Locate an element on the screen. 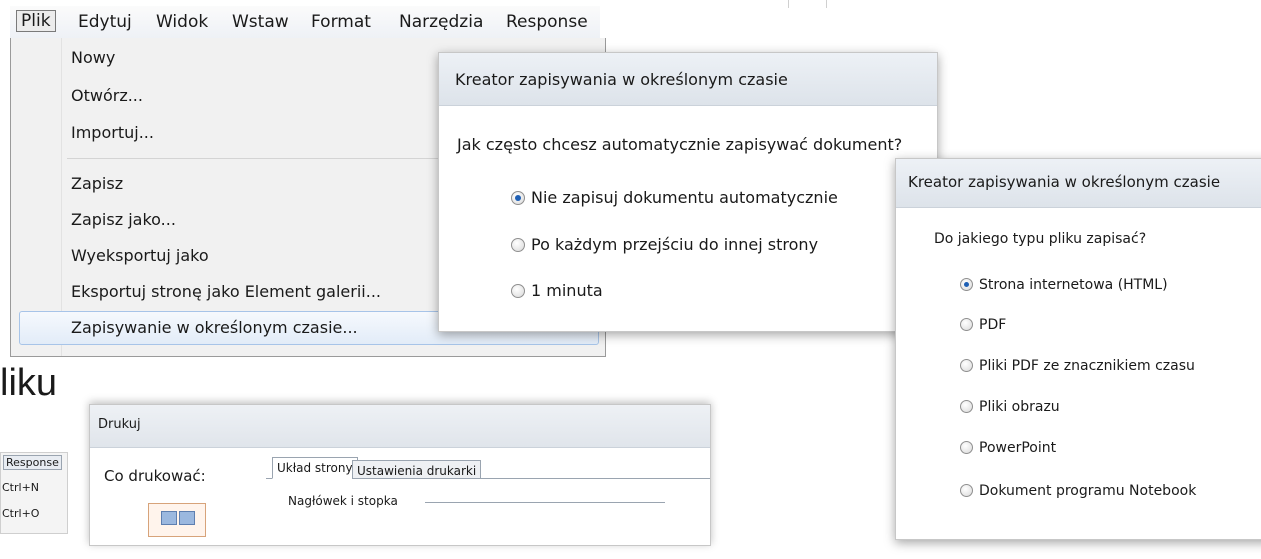 This screenshot has width=1261, height=559. radio-label: Nie zapisuj dokumentu automatycznie is located at coordinates (684, 197).